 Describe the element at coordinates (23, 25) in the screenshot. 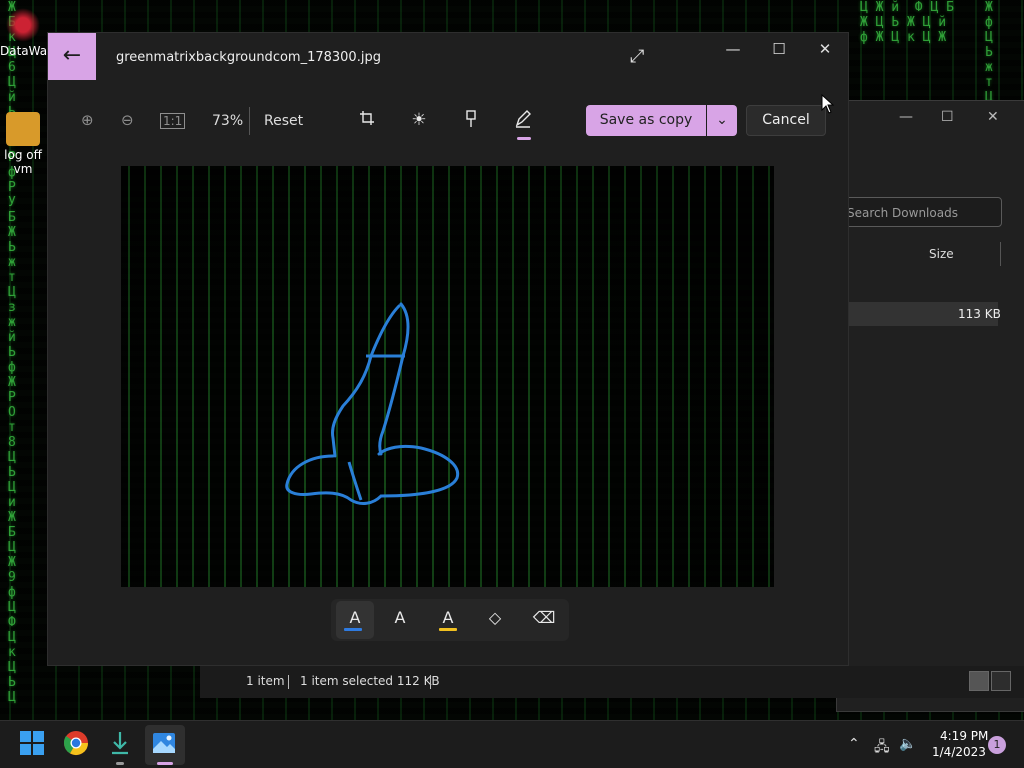

I see `datawag-icon` at that location.